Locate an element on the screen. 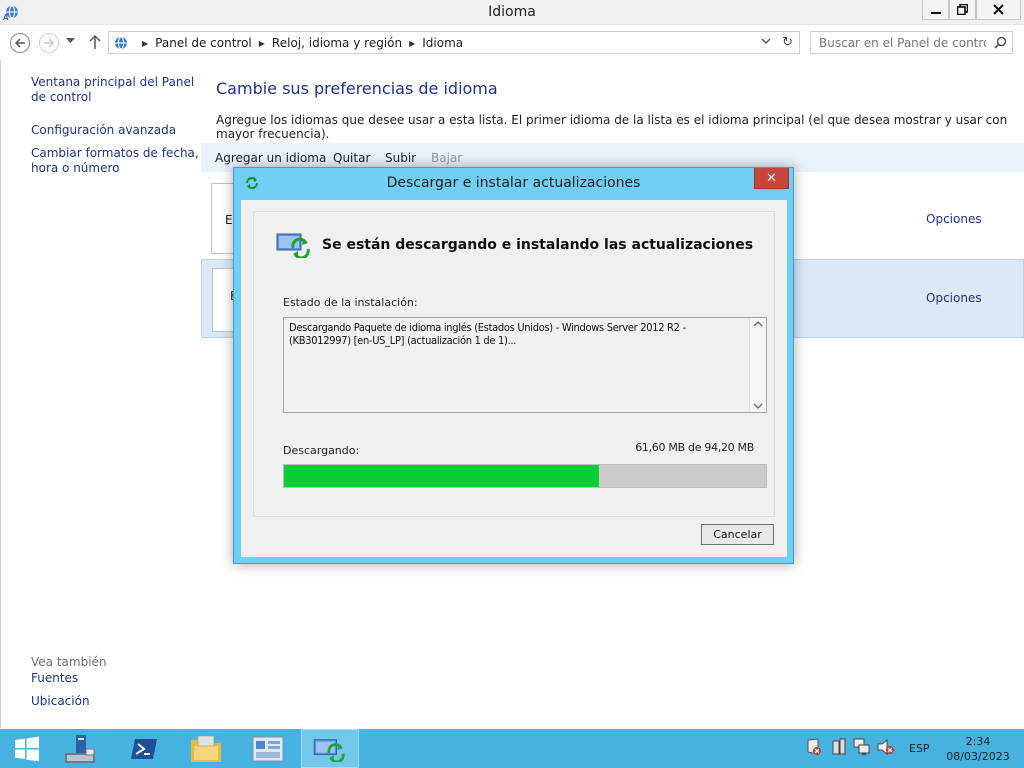 The height and width of the screenshot is (768, 1024). minimize-icon is located at coordinates (935, 12).